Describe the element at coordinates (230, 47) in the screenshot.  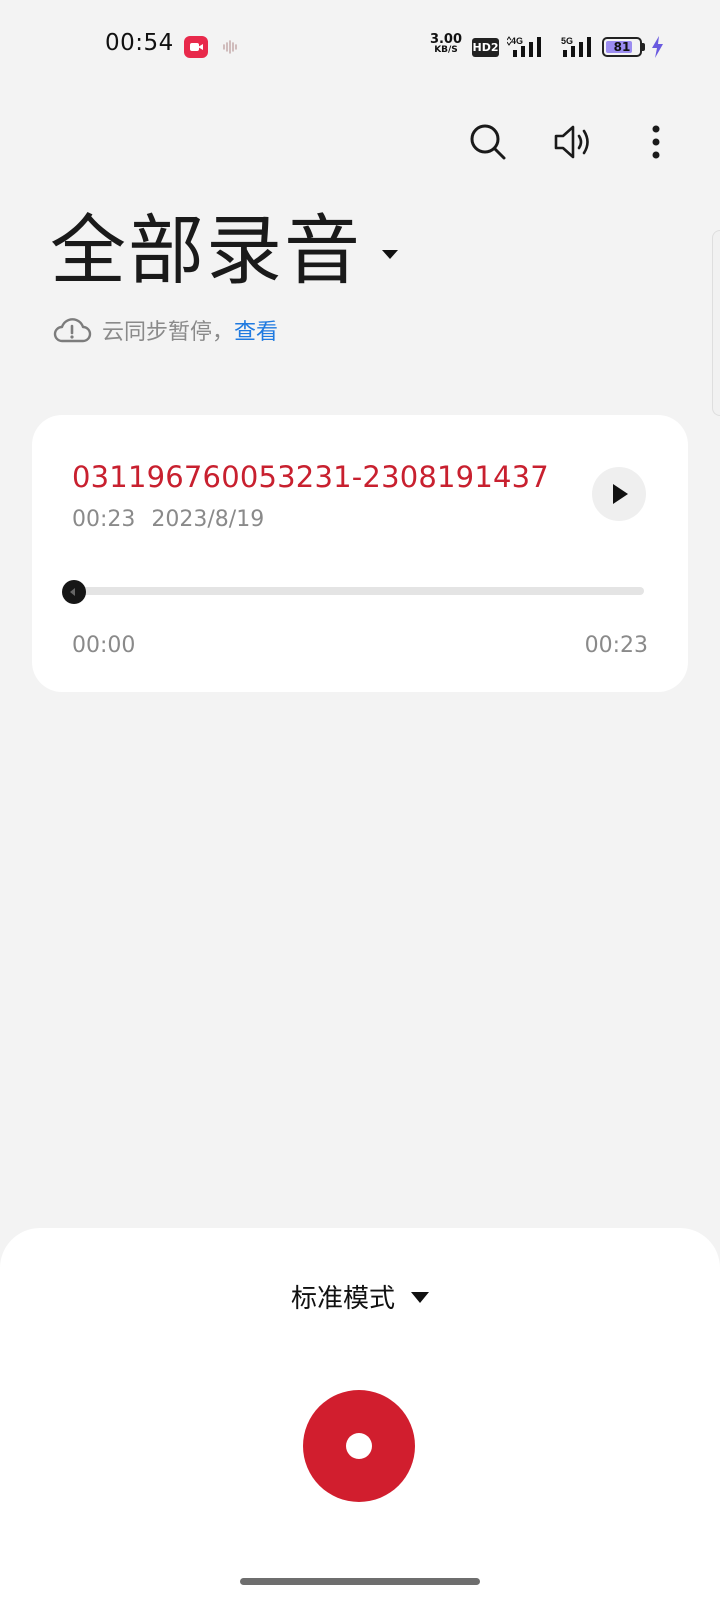
I see `audio-wave-icon` at that location.